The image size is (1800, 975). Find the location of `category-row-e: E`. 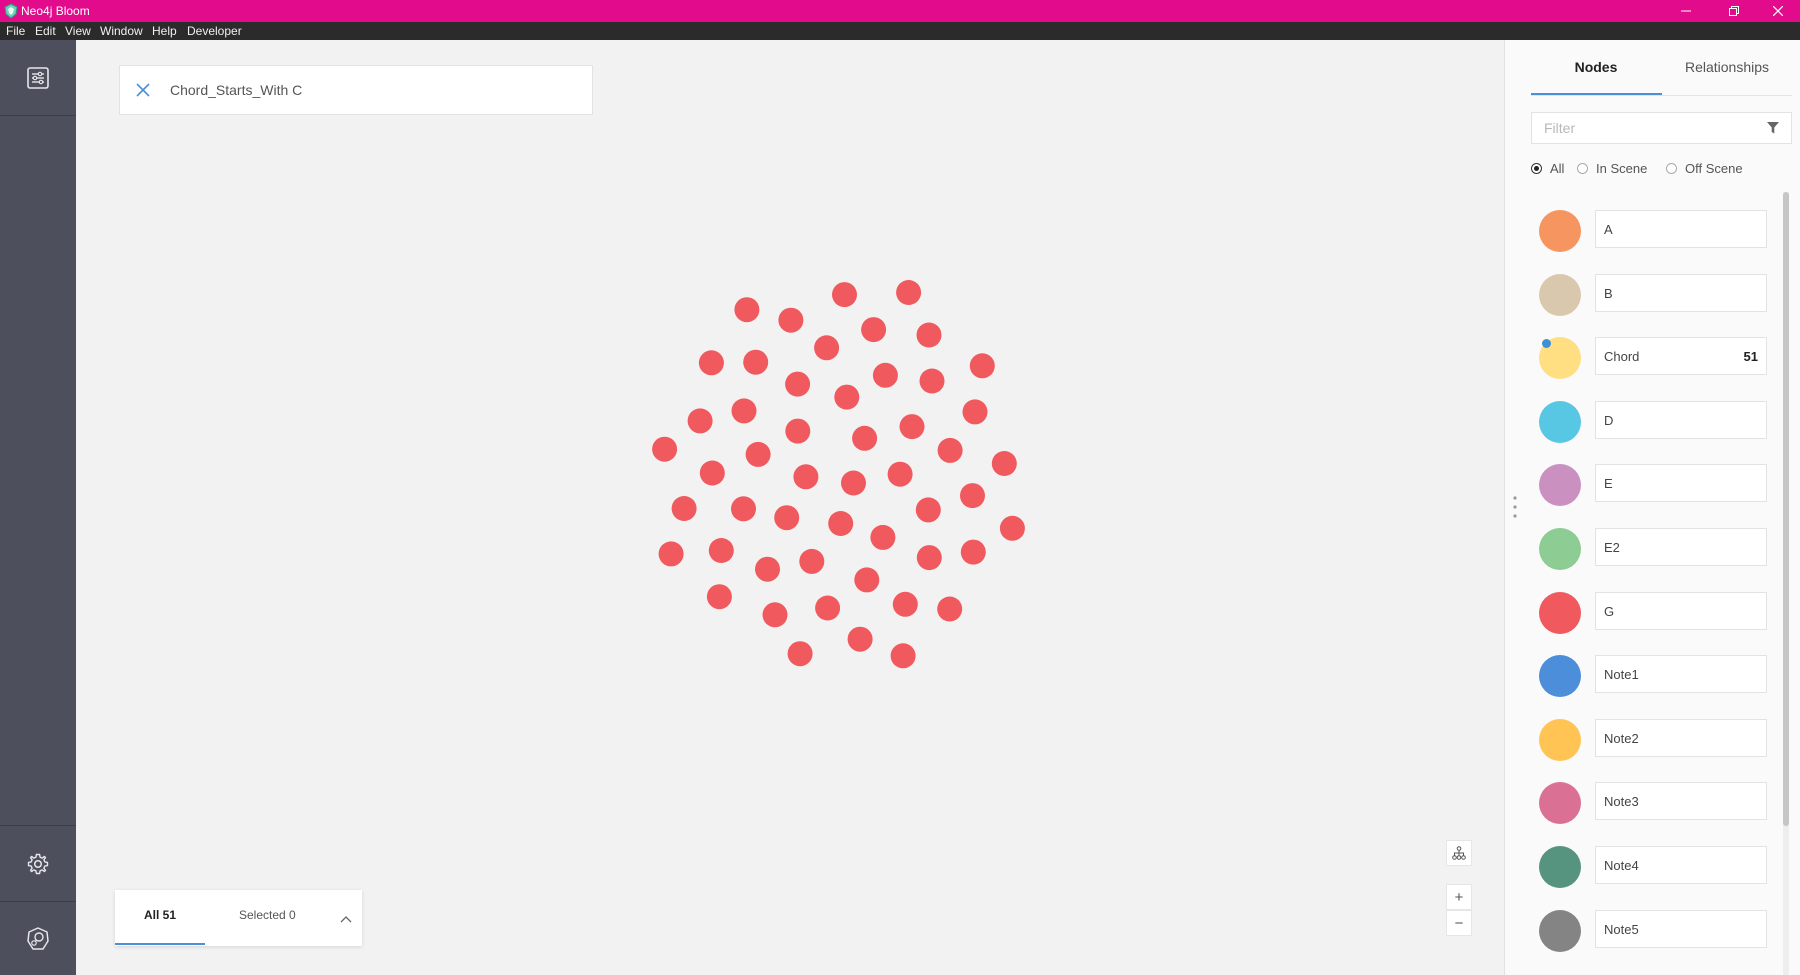

category-row-e: E is located at coordinates (1654, 485).